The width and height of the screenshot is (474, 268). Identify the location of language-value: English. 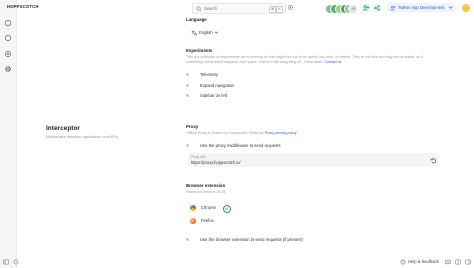
(206, 32).